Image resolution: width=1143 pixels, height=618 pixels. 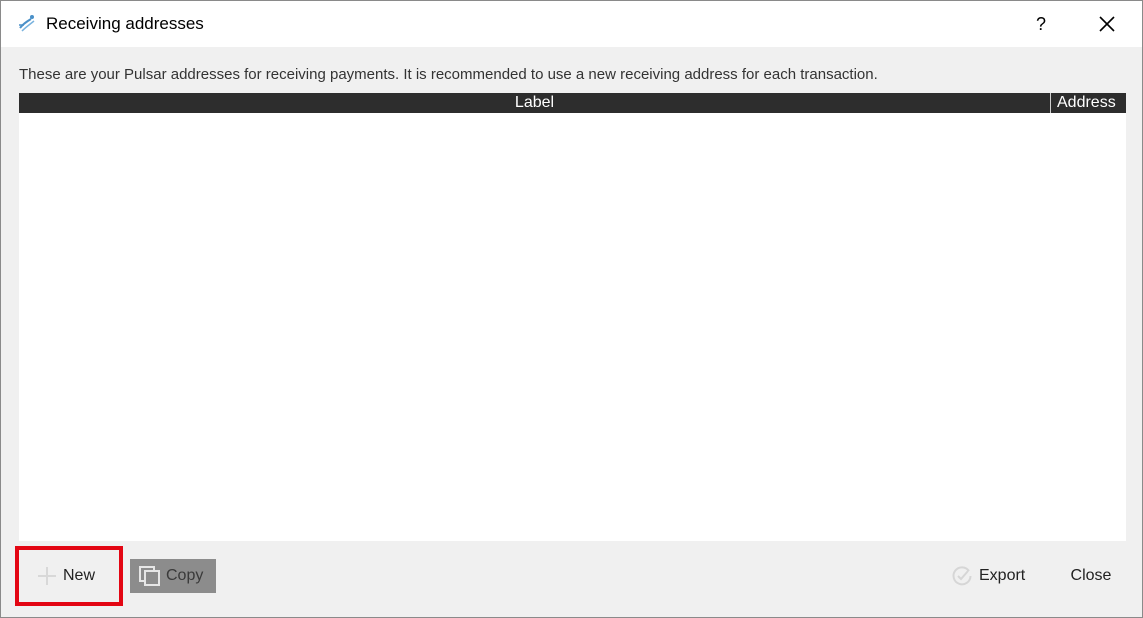 I want to click on export-button-label: Export, so click(x=1002, y=575).